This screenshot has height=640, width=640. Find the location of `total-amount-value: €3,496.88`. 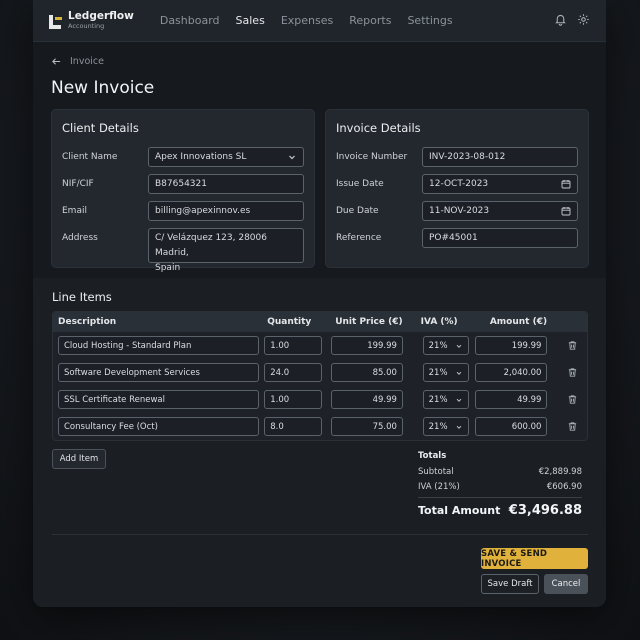

total-amount-value: €3,496.88 is located at coordinates (545, 510).